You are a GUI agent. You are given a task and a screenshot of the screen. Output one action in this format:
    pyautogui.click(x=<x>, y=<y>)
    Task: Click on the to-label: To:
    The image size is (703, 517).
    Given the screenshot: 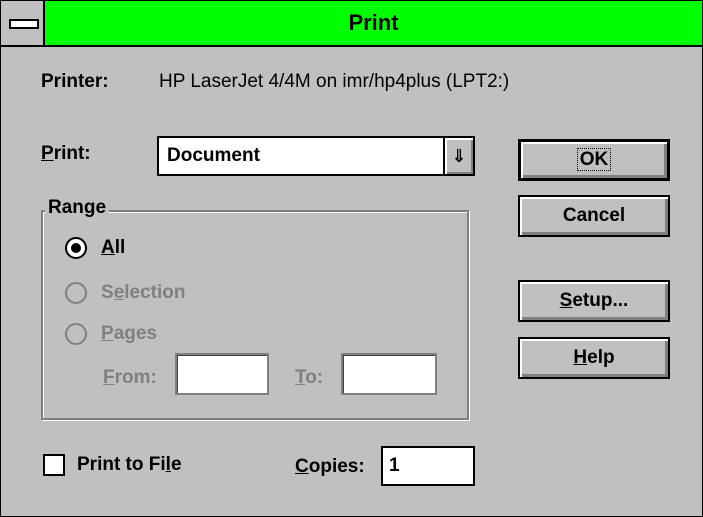 What is the action you would take?
    pyautogui.click(x=309, y=378)
    